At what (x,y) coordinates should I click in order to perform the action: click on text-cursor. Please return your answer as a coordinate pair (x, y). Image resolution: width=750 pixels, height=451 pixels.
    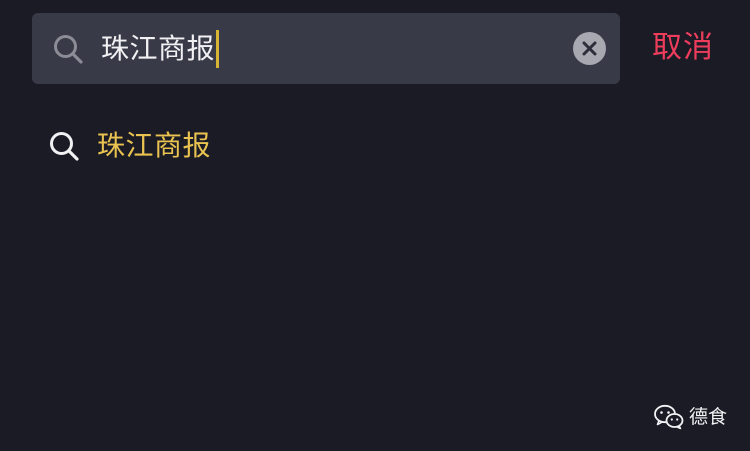
    Looking at the image, I should click on (218, 49).